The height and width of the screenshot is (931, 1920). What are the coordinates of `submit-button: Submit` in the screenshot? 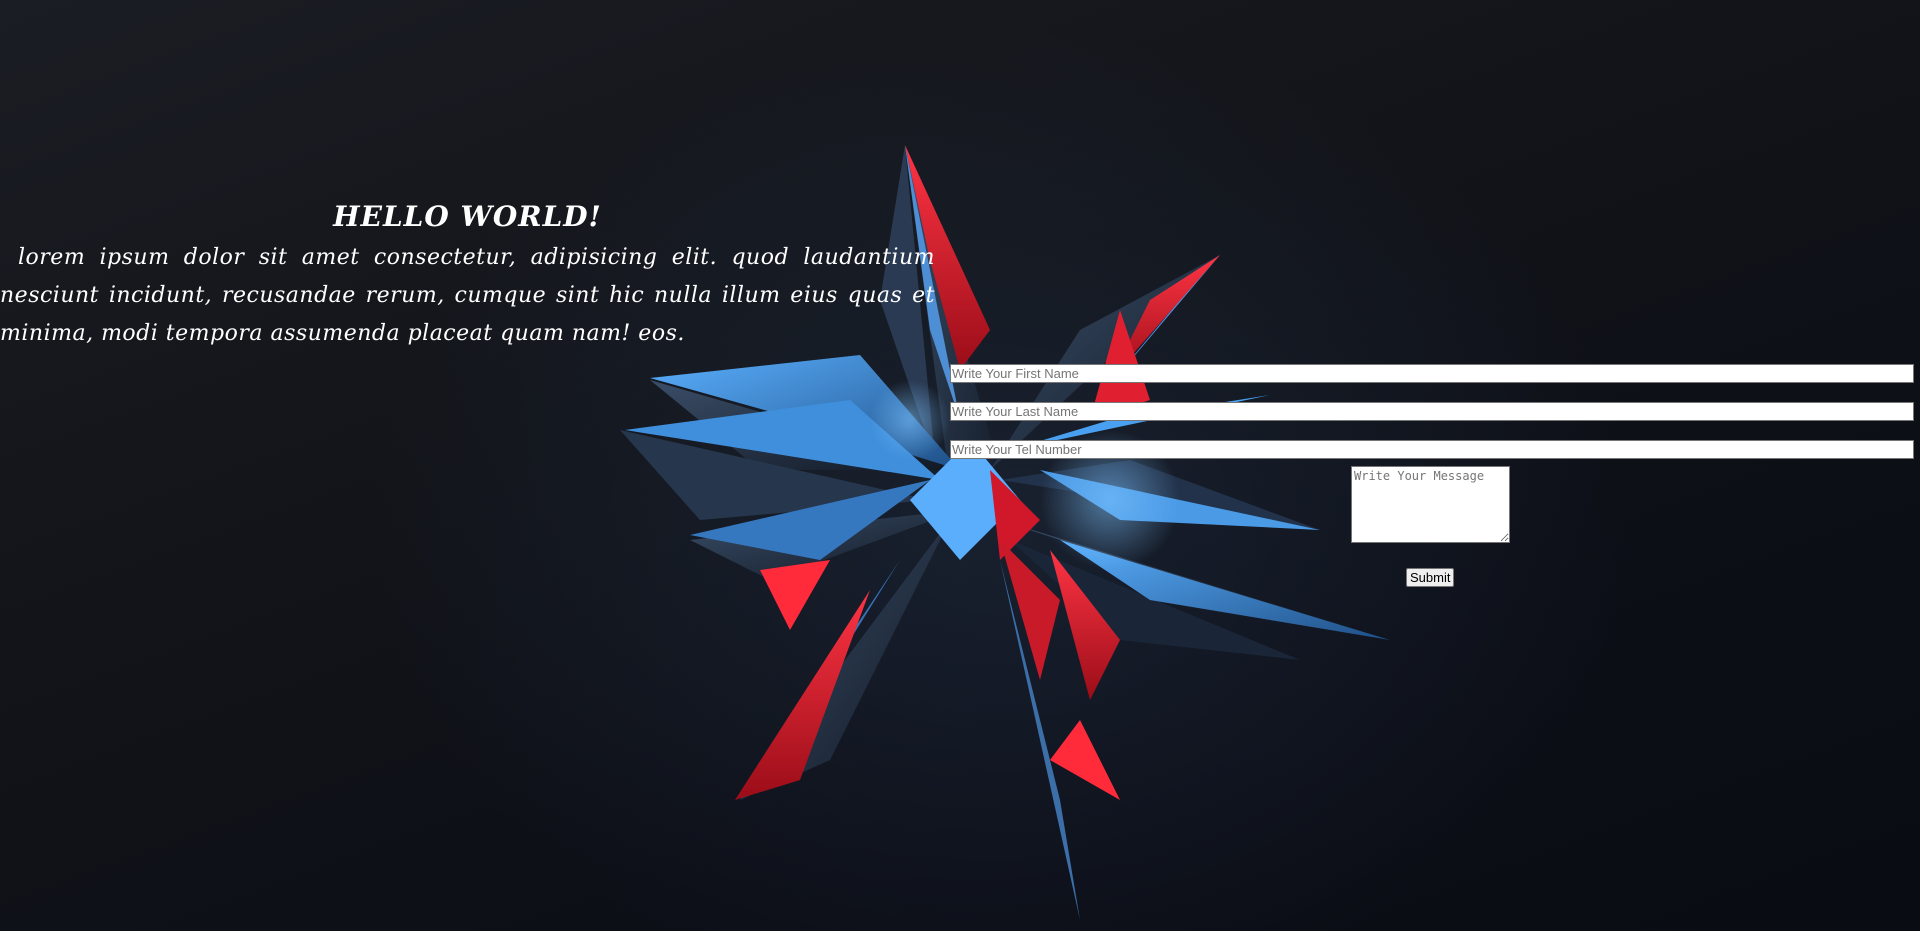 It's located at (1430, 577).